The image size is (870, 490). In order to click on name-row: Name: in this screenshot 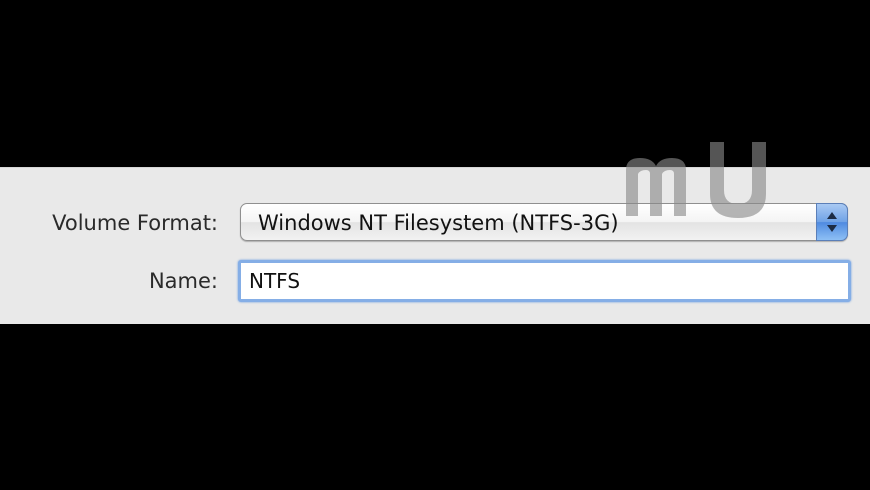, I will do `click(435, 281)`.